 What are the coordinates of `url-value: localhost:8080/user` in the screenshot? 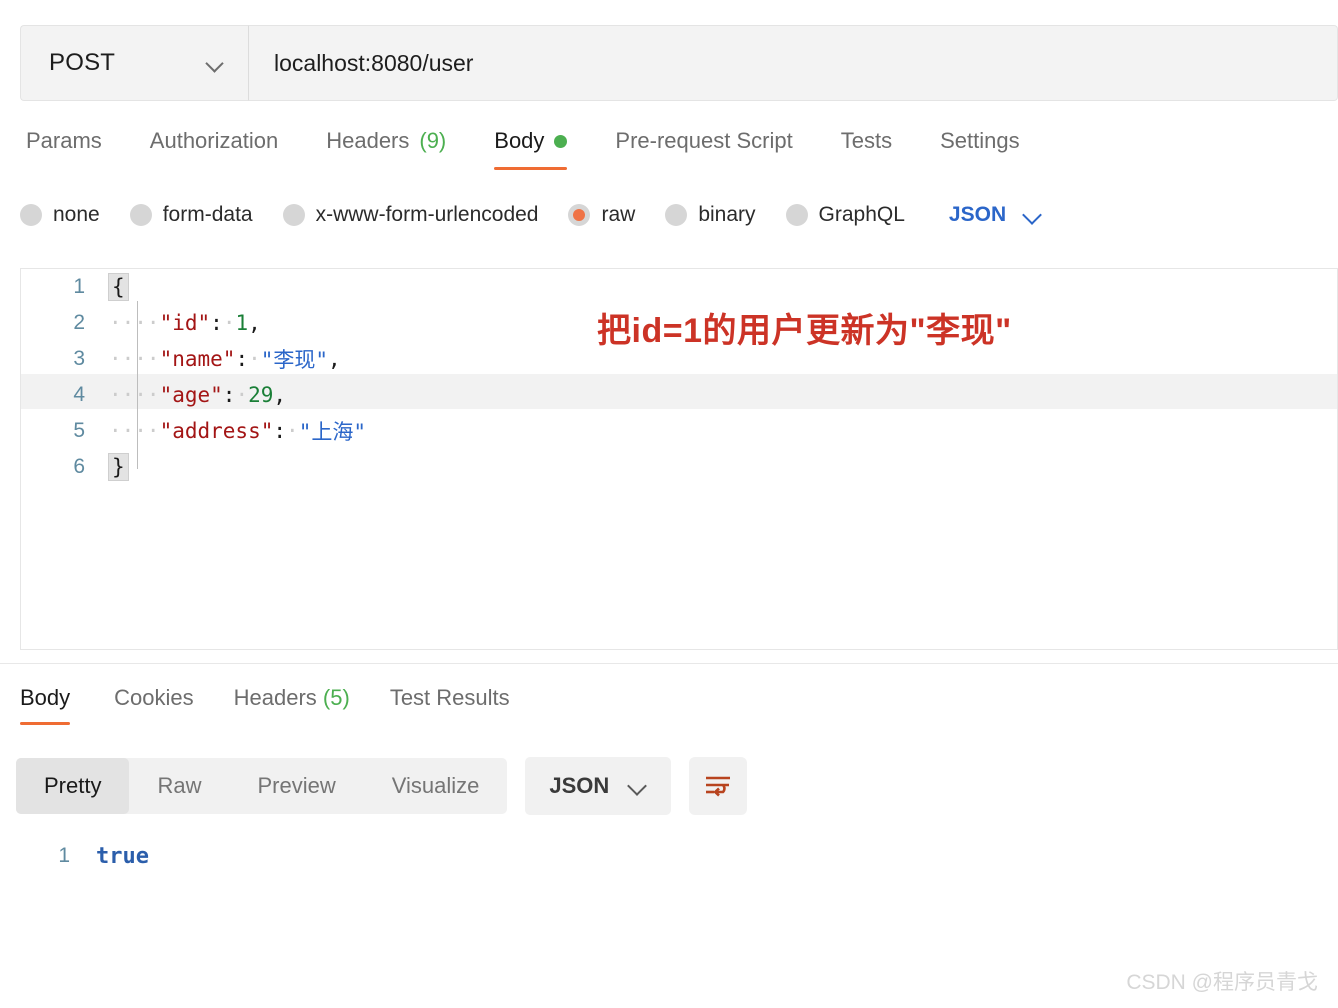 It's located at (374, 62).